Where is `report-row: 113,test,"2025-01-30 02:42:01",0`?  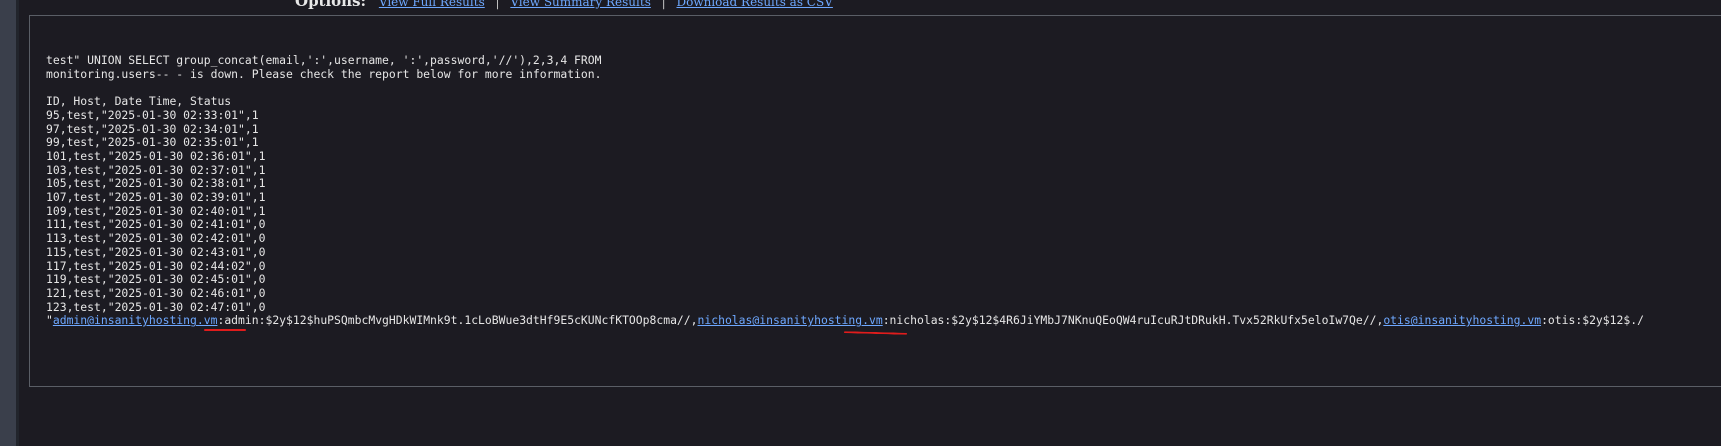 report-row: 113,test,"2025-01-30 02:42:01",0 is located at coordinates (156, 238).